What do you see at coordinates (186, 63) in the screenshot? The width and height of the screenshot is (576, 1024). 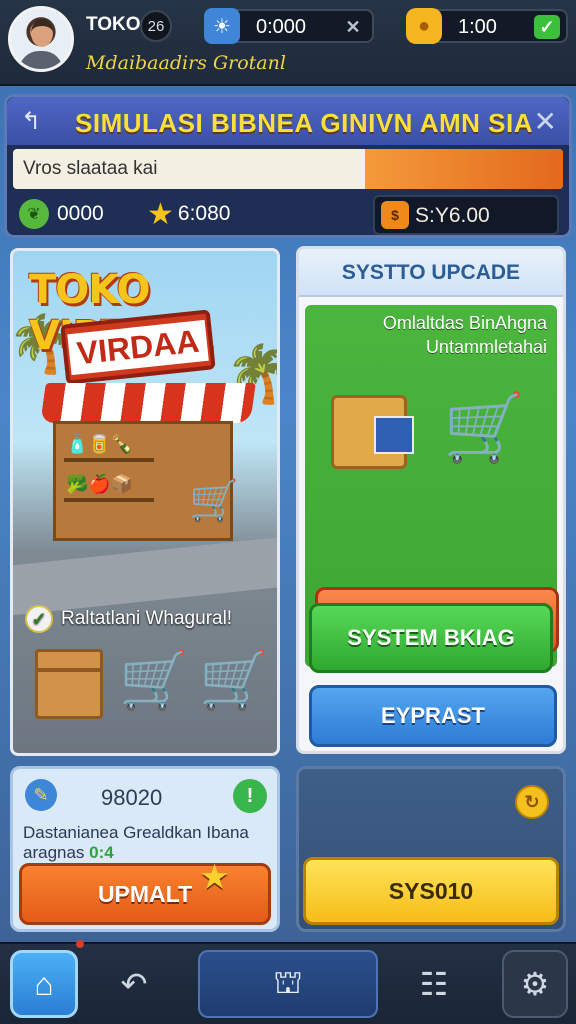 I see `player-title: Mdaibaadirs Grotanl` at bounding box center [186, 63].